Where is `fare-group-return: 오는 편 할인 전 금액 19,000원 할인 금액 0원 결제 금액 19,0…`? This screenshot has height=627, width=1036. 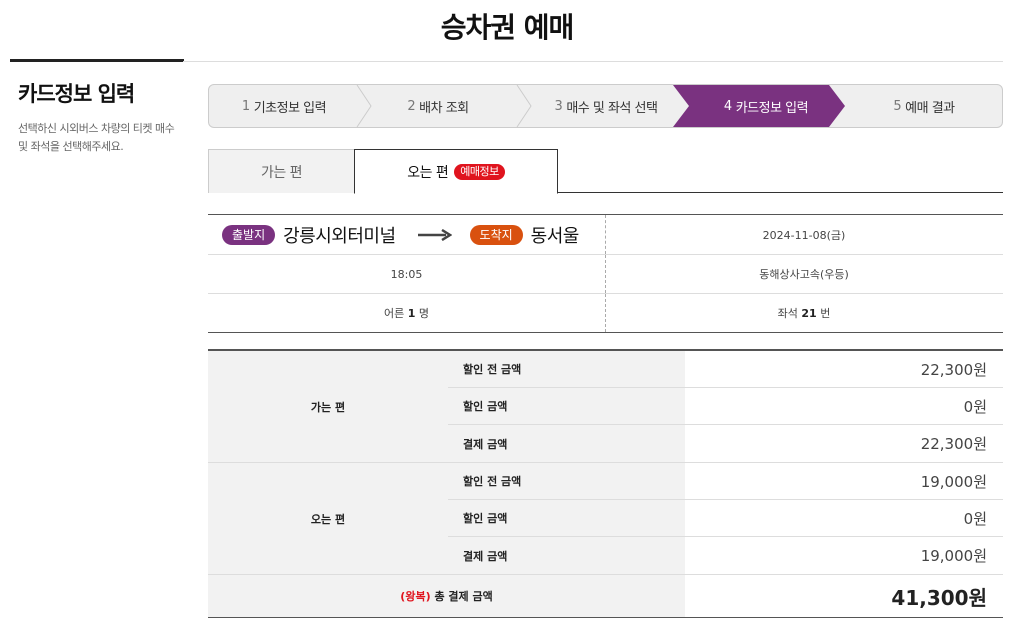 fare-group-return: 오는 편 할인 전 금액 19,000원 할인 금액 0원 결제 금액 19,0… is located at coordinates (605, 519).